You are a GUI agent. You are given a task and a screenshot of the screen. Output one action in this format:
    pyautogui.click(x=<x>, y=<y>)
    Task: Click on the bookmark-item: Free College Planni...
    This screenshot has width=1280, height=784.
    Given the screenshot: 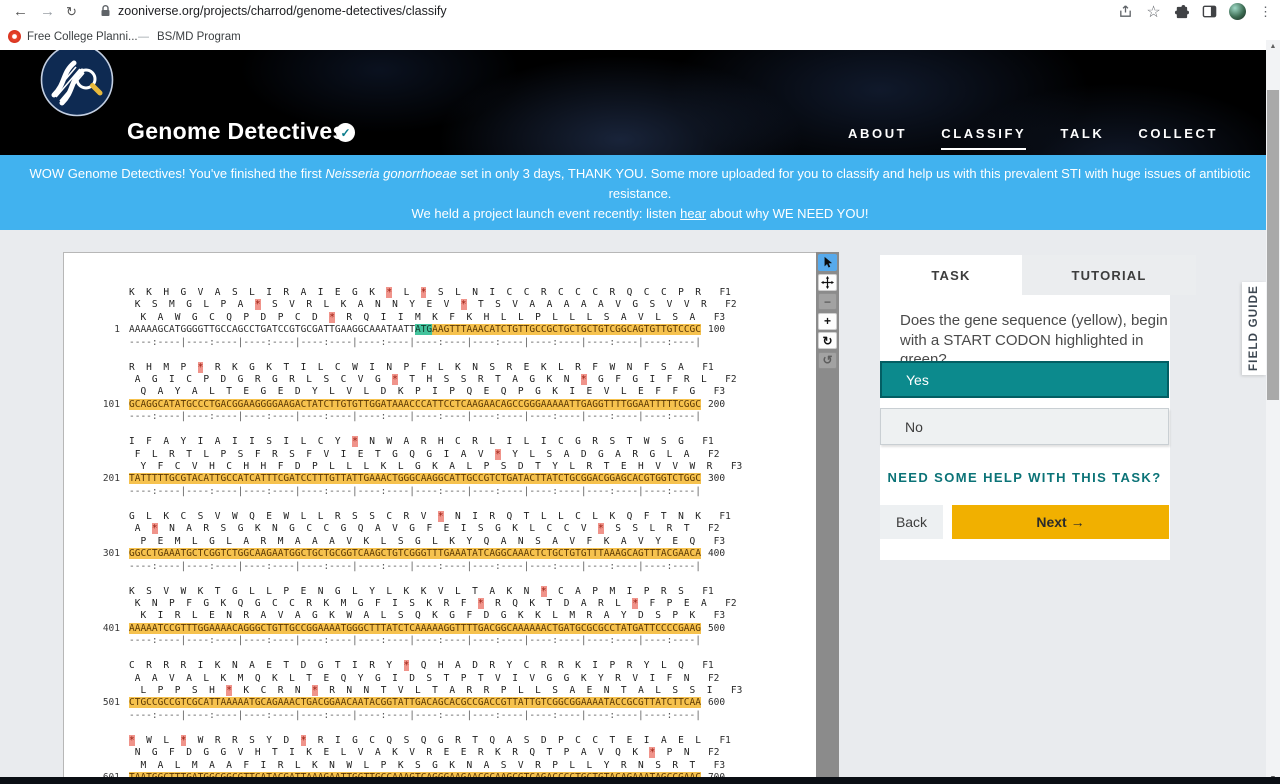 What is the action you would take?
    pyautogui.click(x=73, y=36)
    